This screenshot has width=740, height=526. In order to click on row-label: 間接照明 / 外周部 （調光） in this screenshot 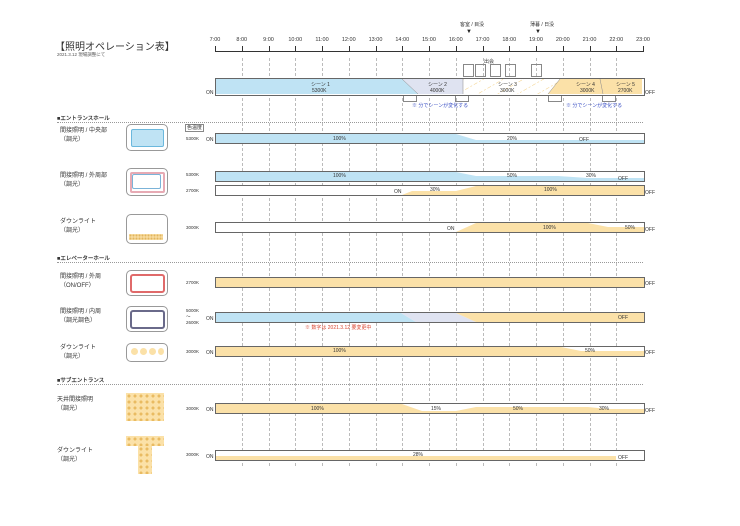, I will do `click(84, 180)`.